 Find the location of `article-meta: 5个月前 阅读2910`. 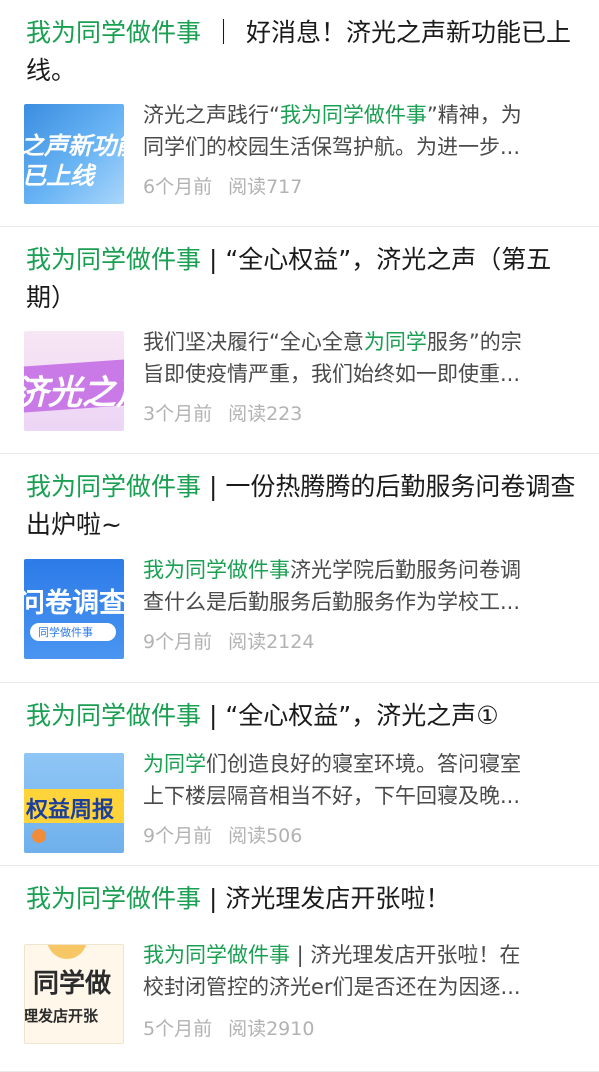

article-meta: 5个月前 阅读2910 is located at coordinates (236, 1029).